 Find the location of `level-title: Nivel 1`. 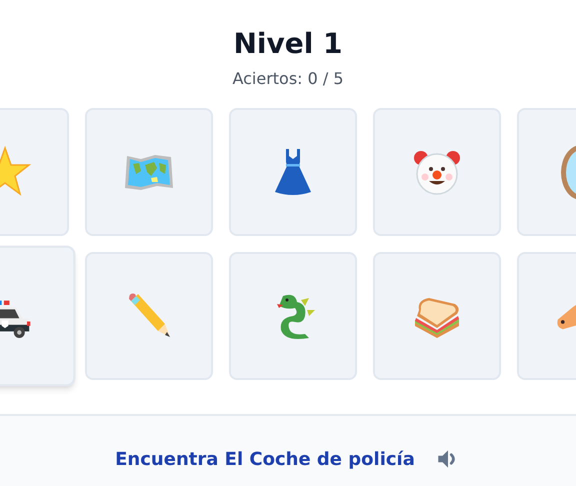

level-title: Nivel 1 is located at coordinates (288, 44).